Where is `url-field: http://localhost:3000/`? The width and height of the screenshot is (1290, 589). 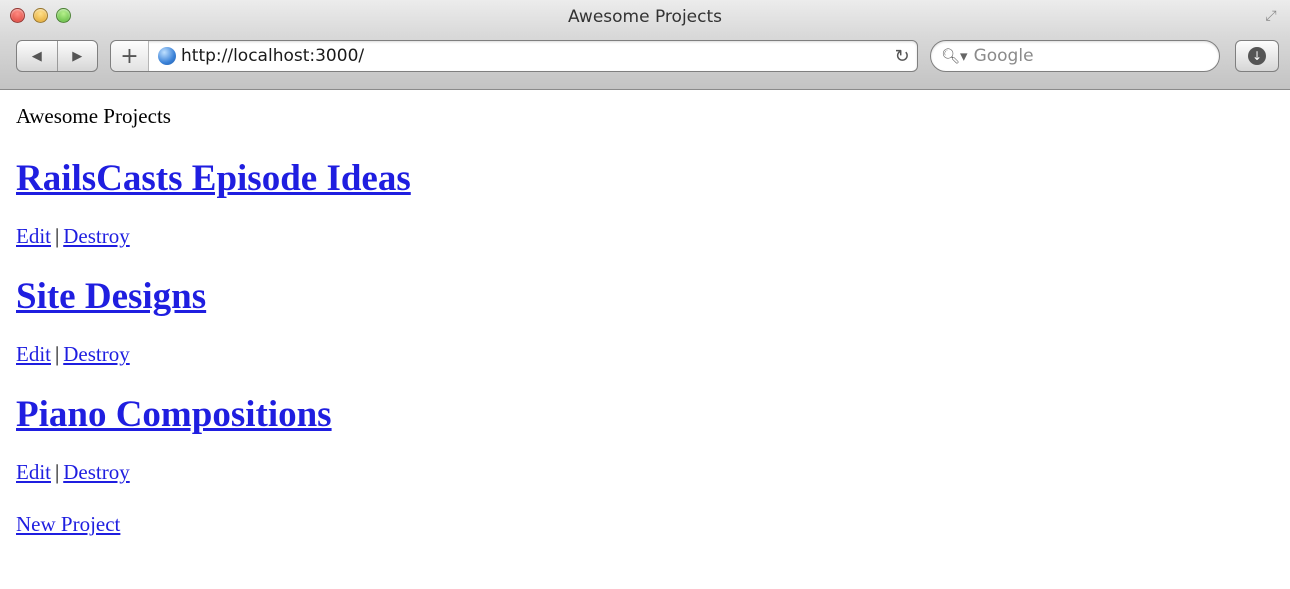 url-field: http://localhost:3000/ is located at coordinates (534, 56).